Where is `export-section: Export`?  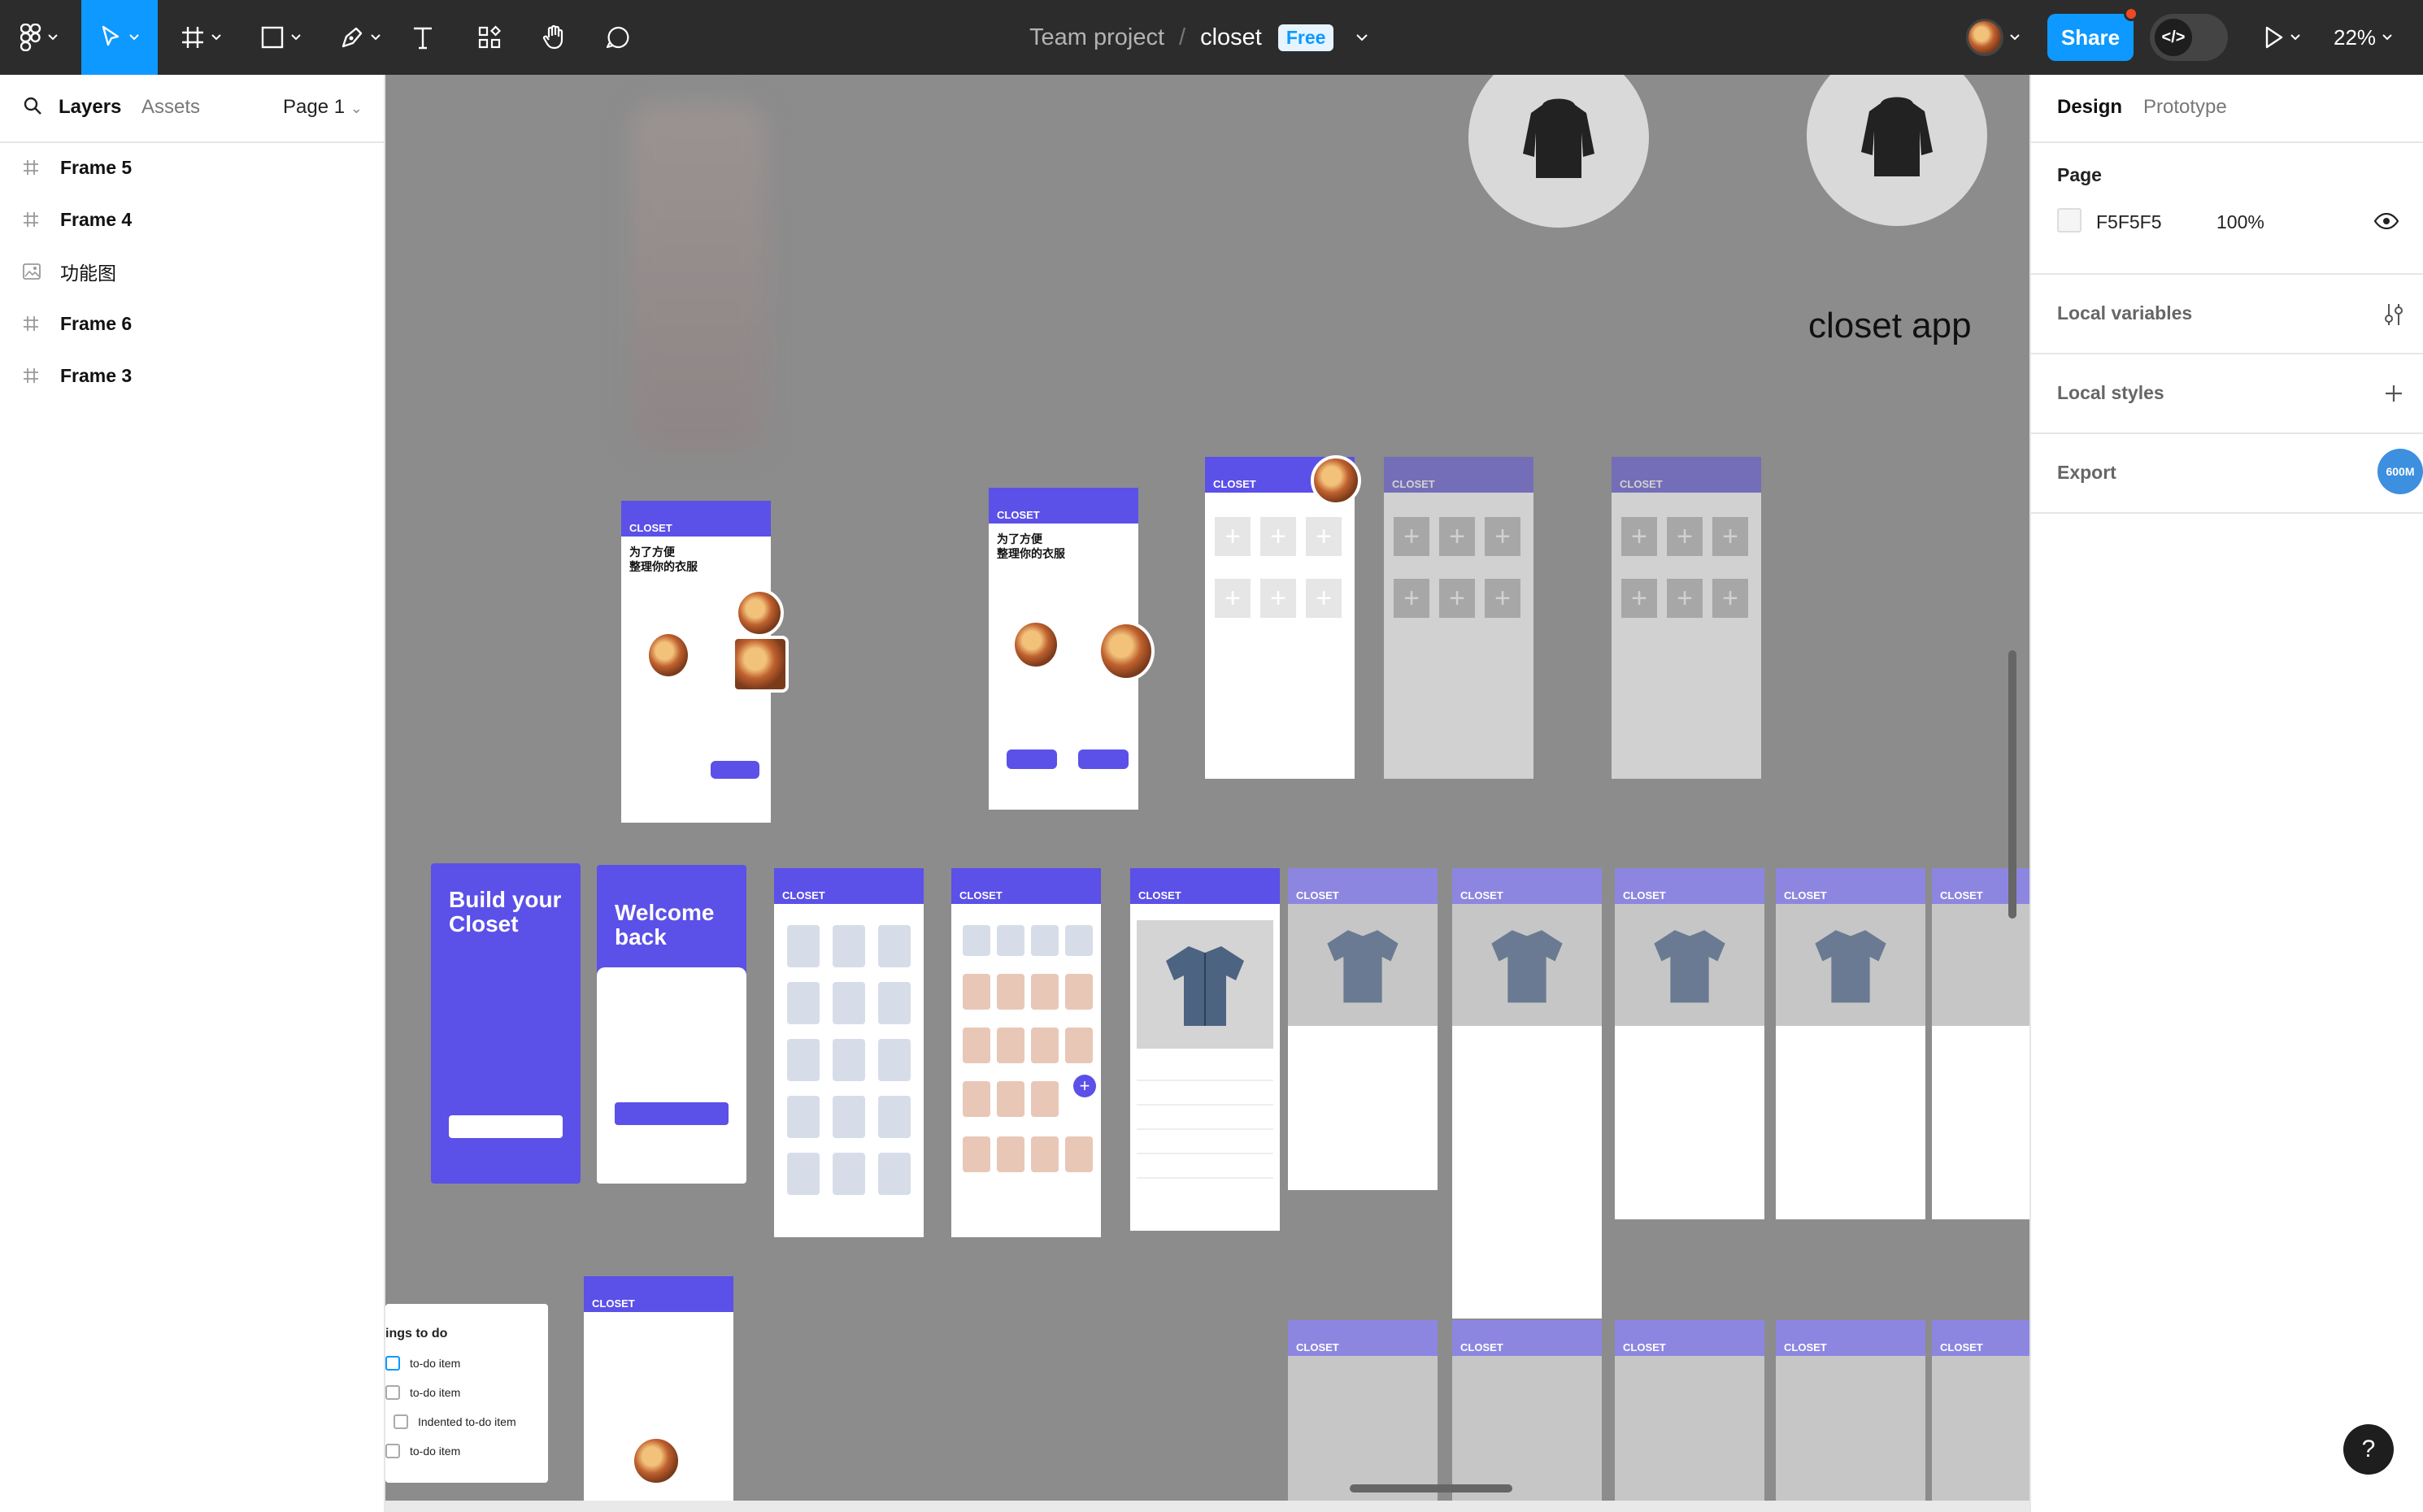 export-section: Export is located at coordinates (2227, 474).